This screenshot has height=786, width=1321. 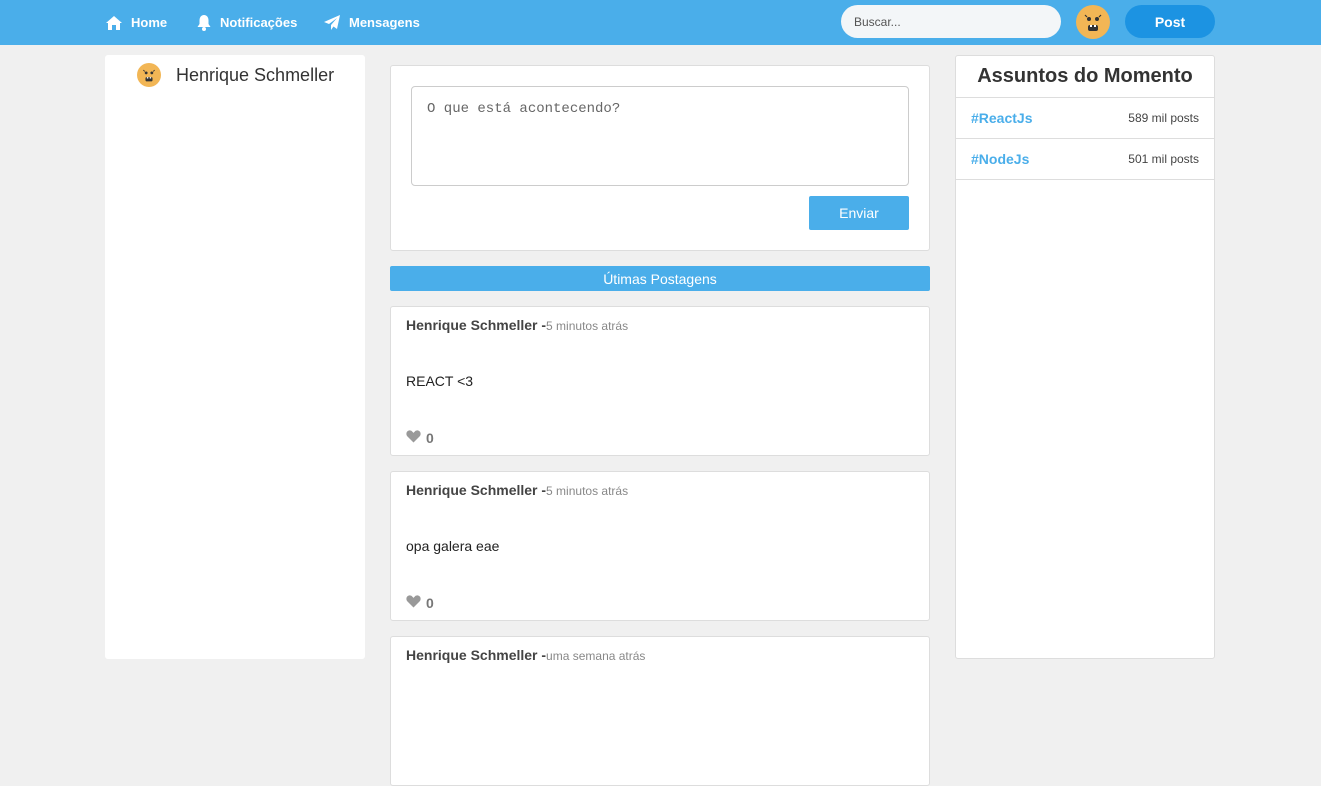 What do you see at coordinates (440, 381) in the screenshot?
I see `post-body: REACT <3` at bounding box center [440, 381].